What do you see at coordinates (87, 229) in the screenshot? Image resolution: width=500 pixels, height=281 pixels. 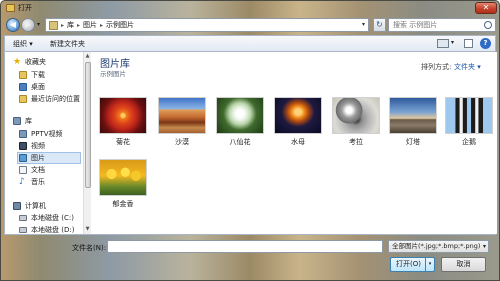 I see `scroll-down-icon: ▼` at bounding box center [87, 229].